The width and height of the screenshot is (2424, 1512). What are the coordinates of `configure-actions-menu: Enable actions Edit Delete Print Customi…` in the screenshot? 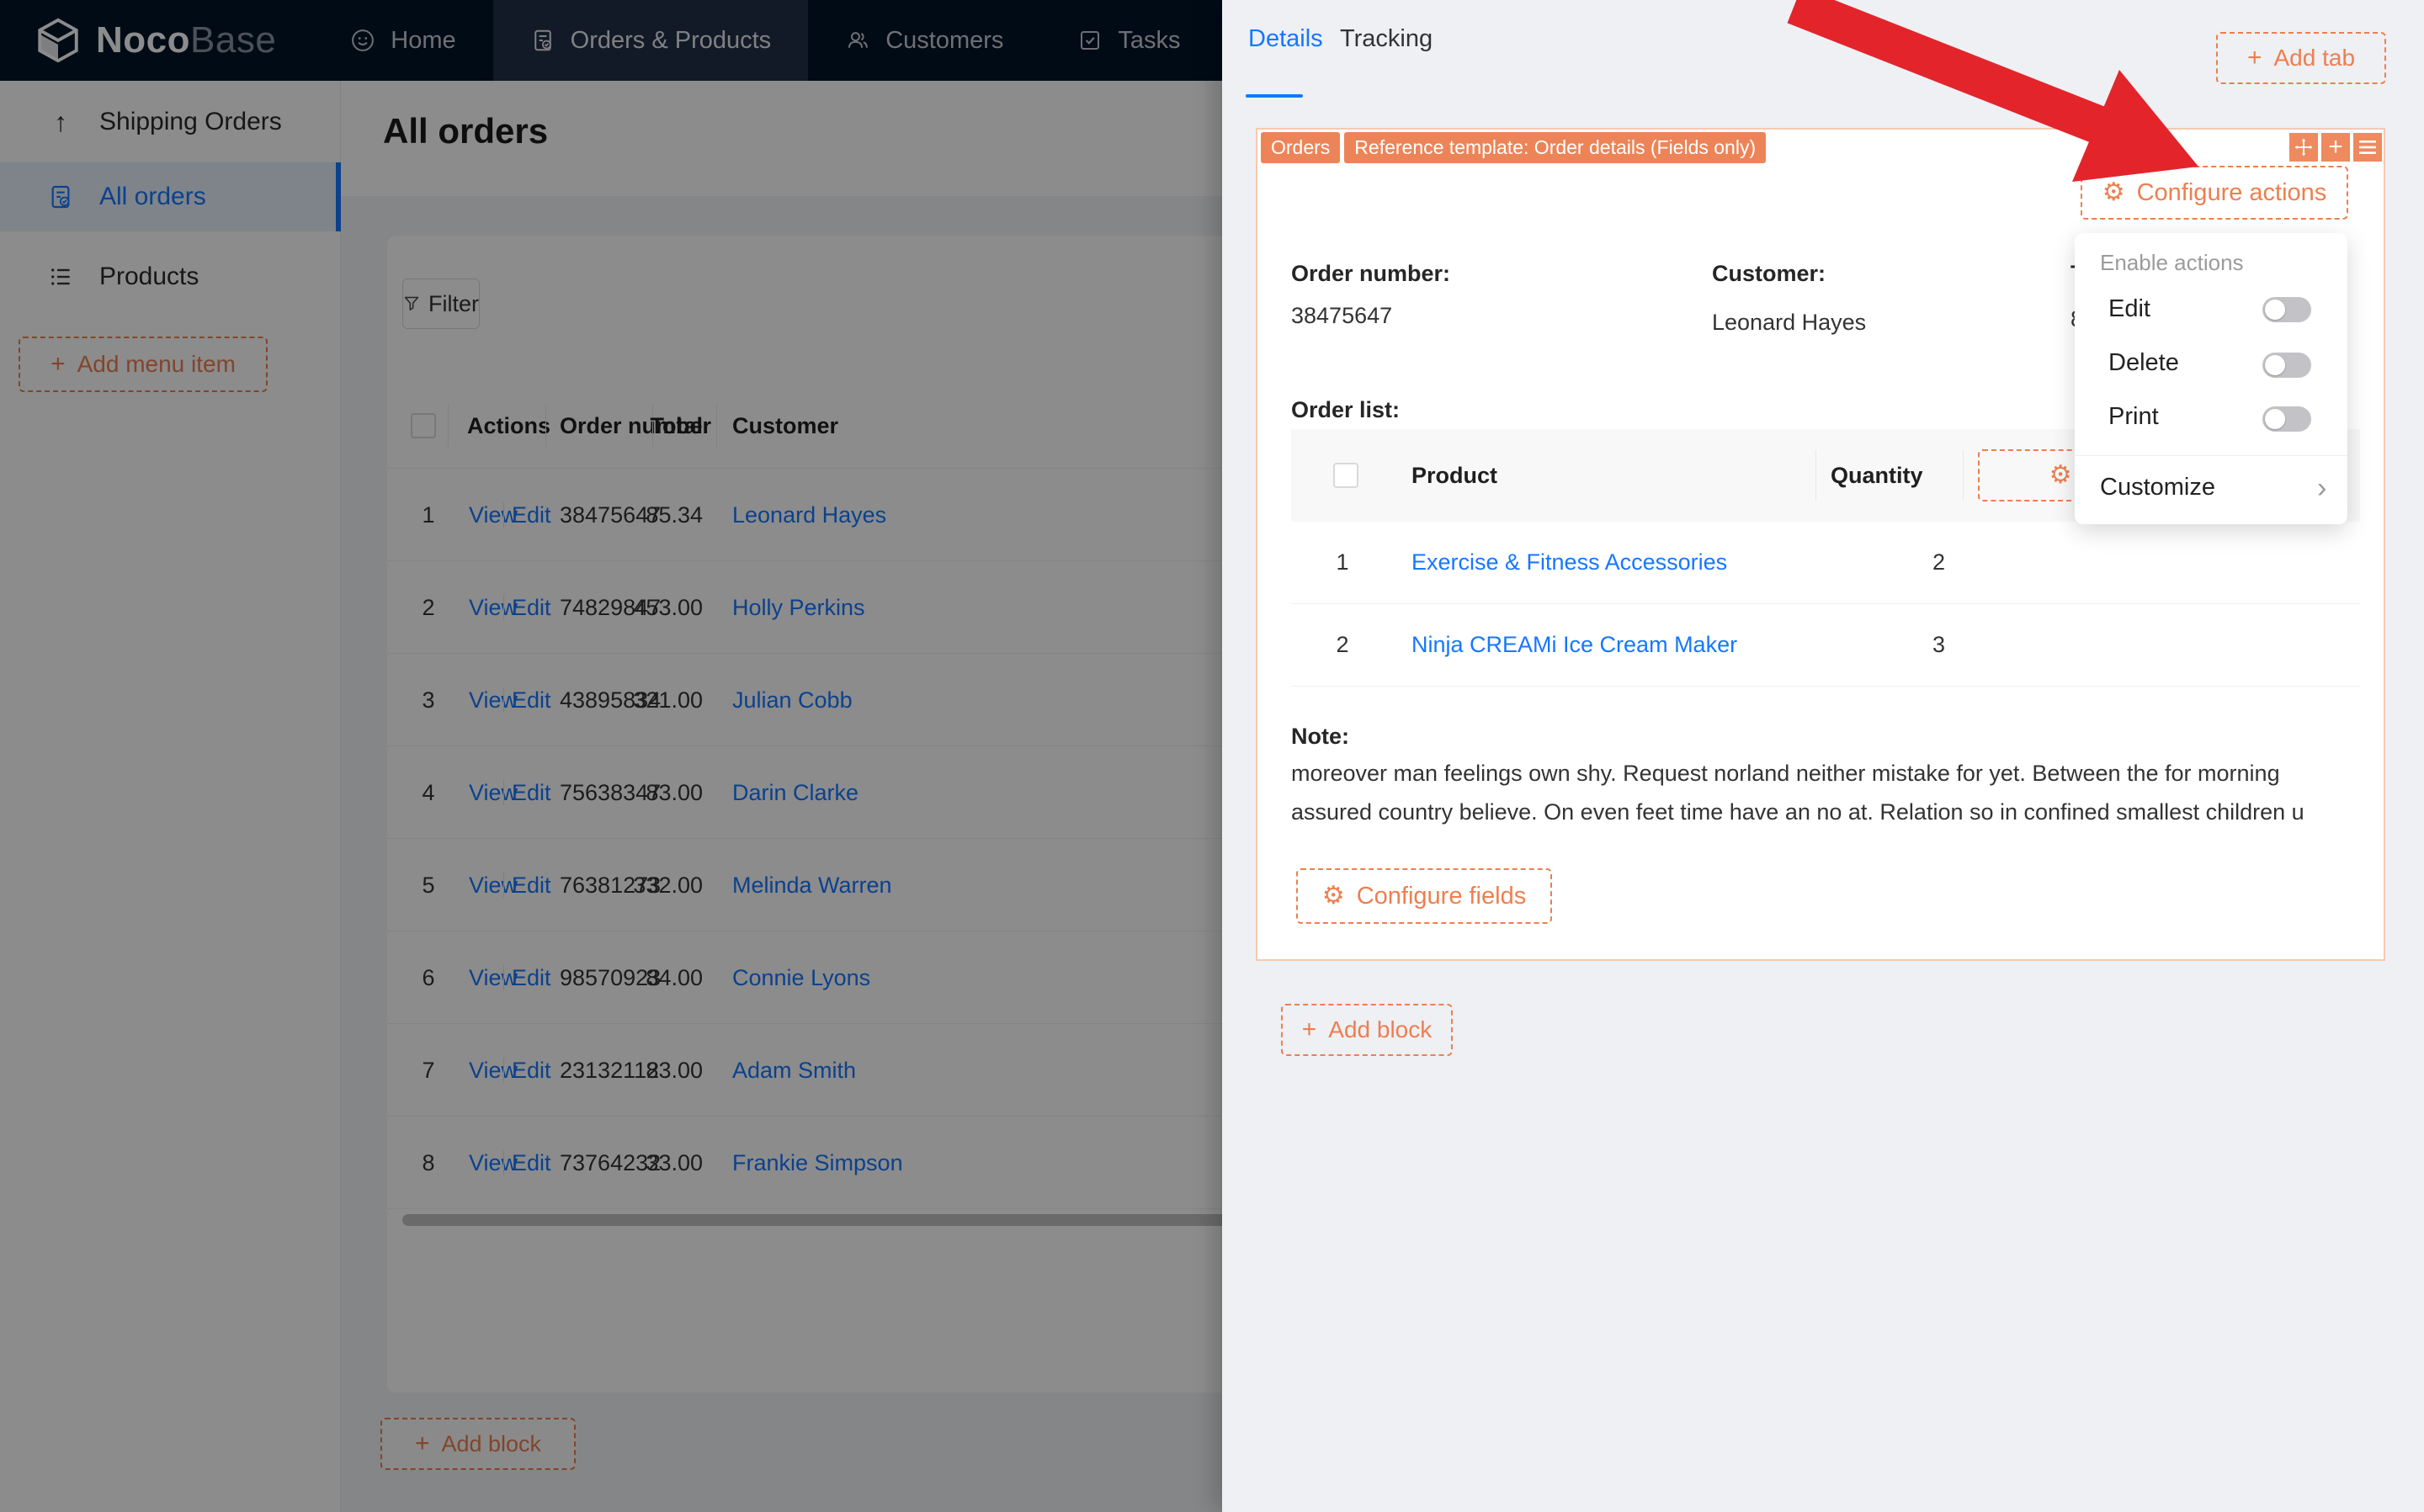 It's located at (2211, 378).